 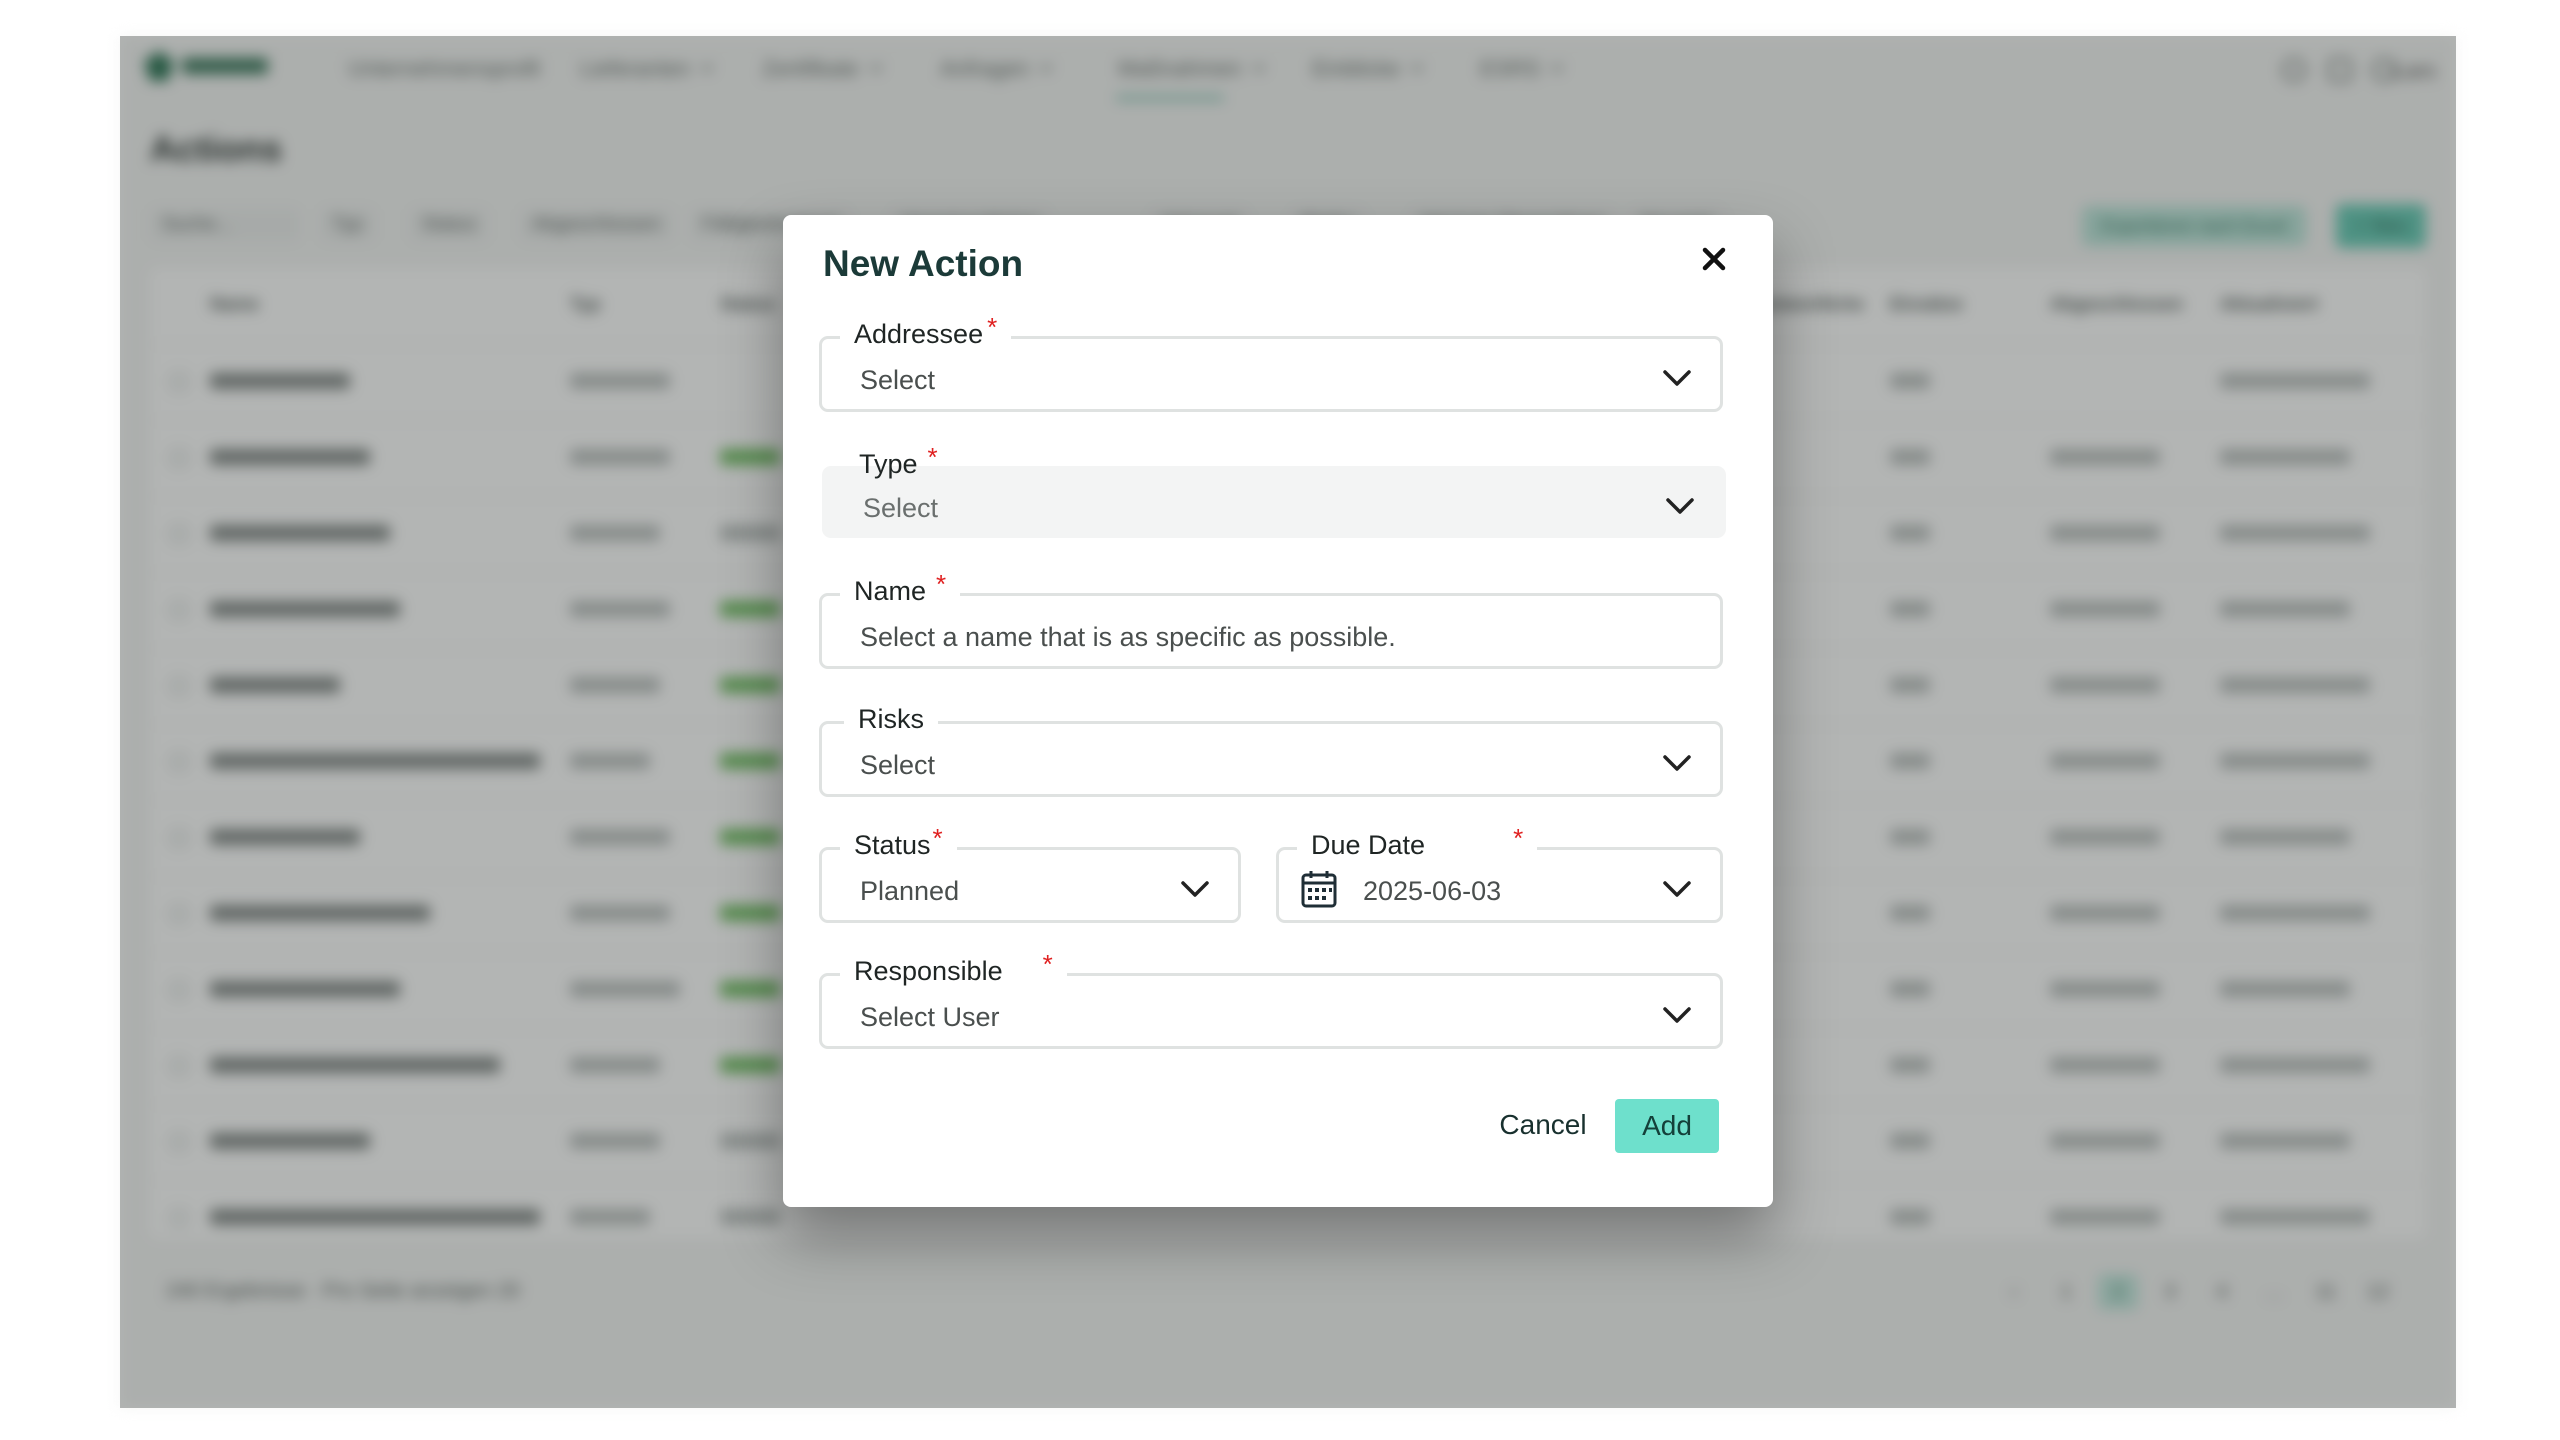 I want to click on modal-title: New Action, so click(x=923, y=263).